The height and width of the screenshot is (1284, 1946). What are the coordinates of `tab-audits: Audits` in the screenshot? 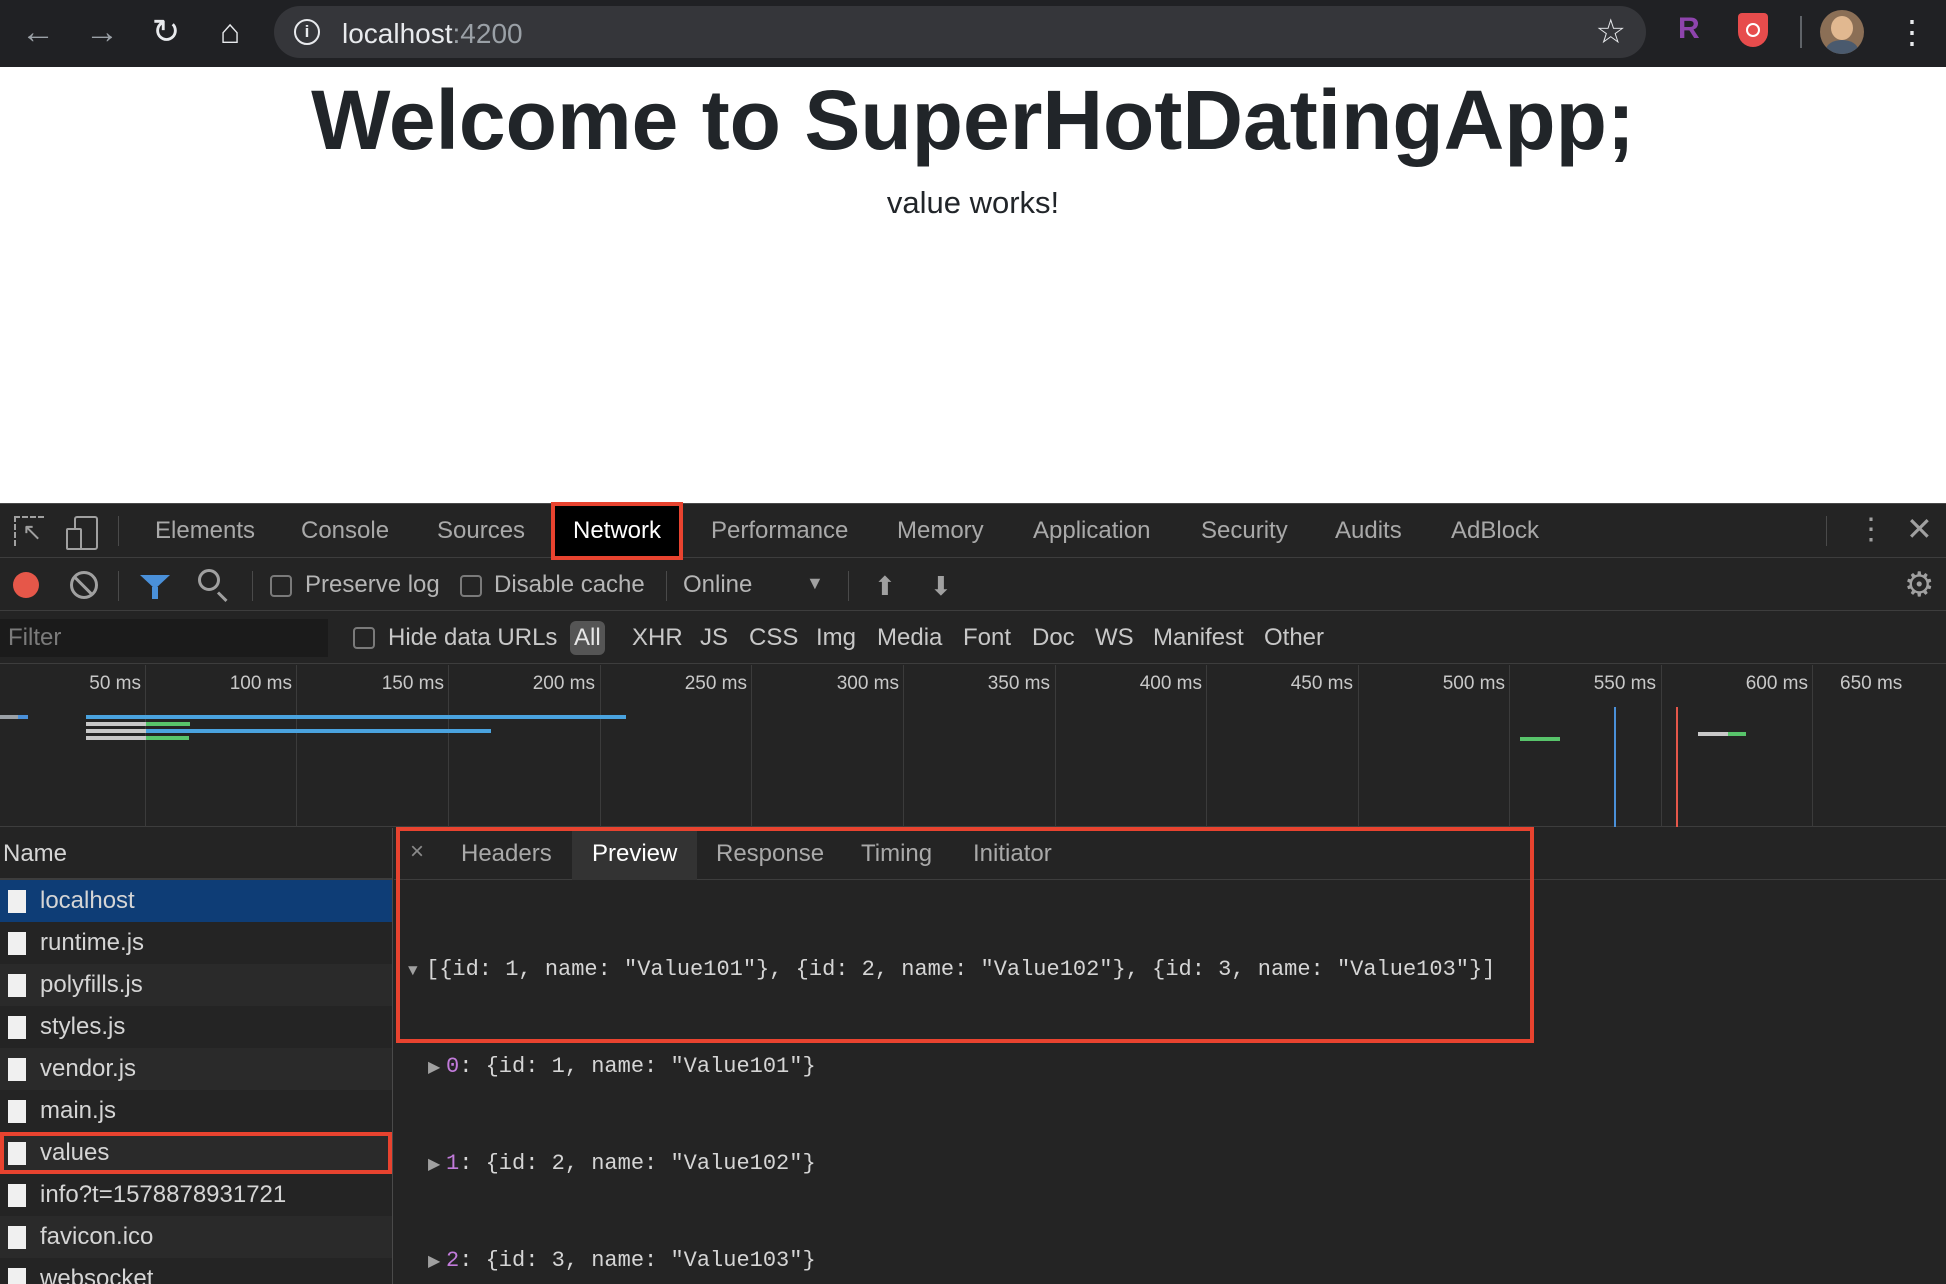 It's located at (1368, 531).